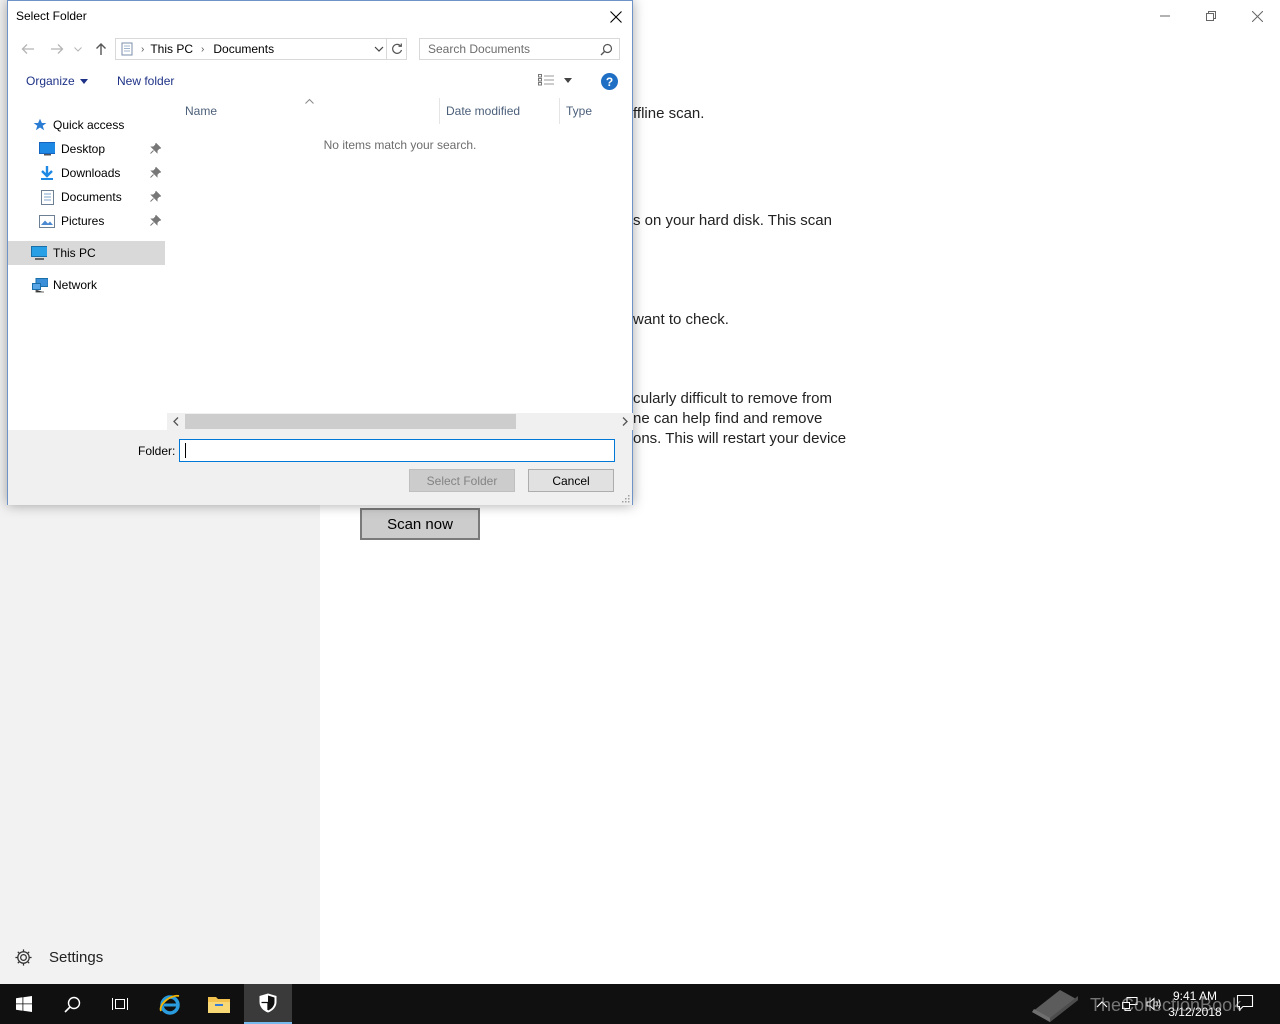  Describe the element at coordinates (47, 173) in the screenshot. I see `download-icon` at that location.